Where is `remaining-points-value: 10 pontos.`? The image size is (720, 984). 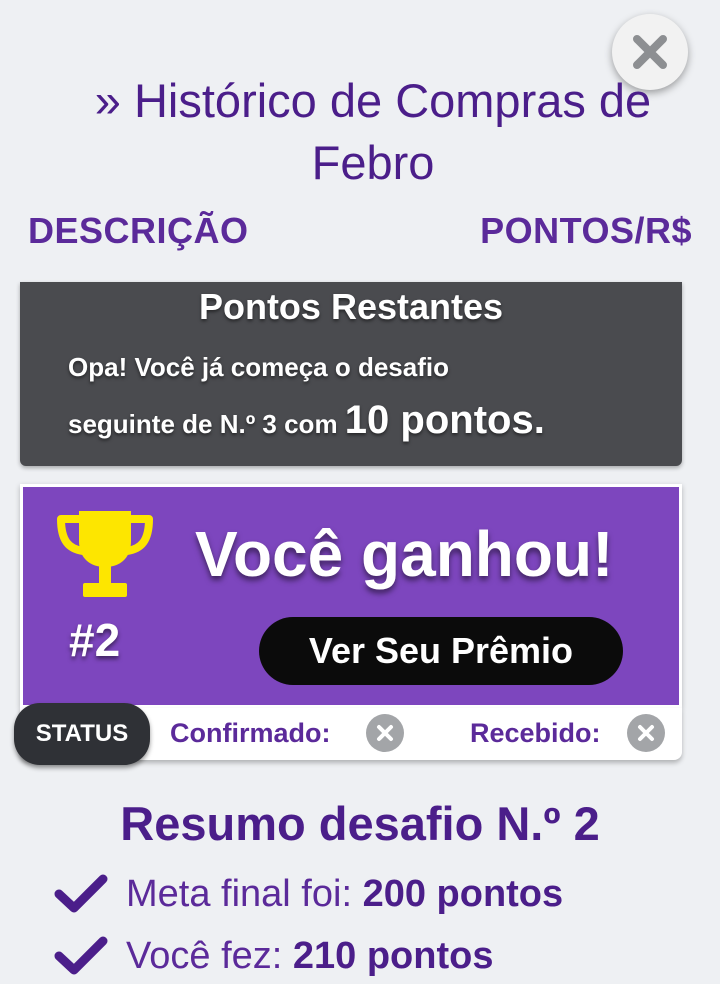
remaining-points-value: 10 pontos. is located at coordinates (444, 420).